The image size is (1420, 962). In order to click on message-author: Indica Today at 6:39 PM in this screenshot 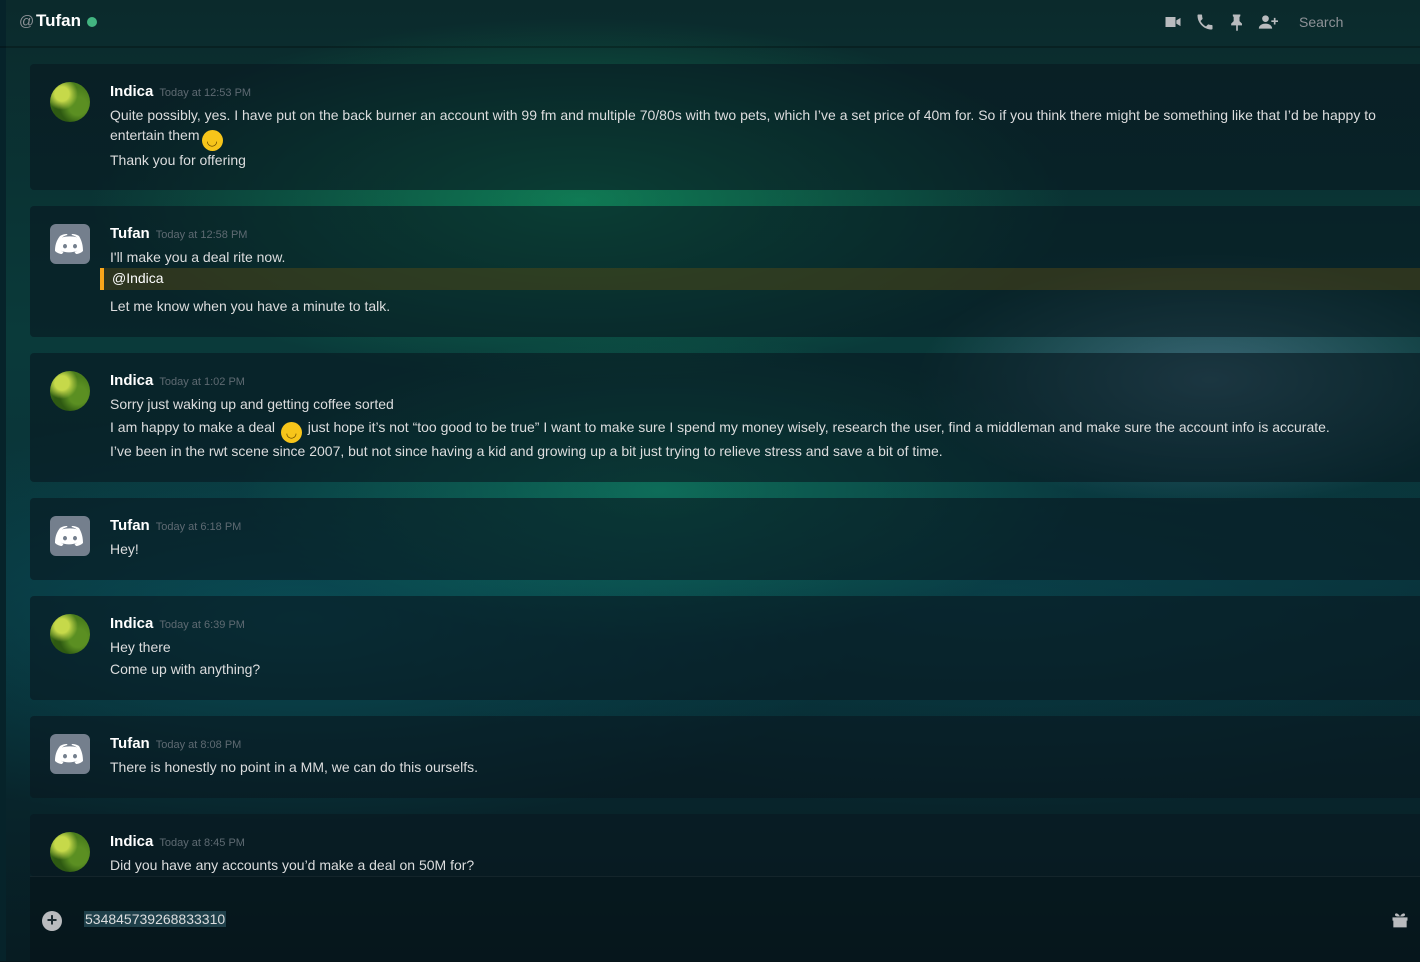, I will do `click(177, 623)`.